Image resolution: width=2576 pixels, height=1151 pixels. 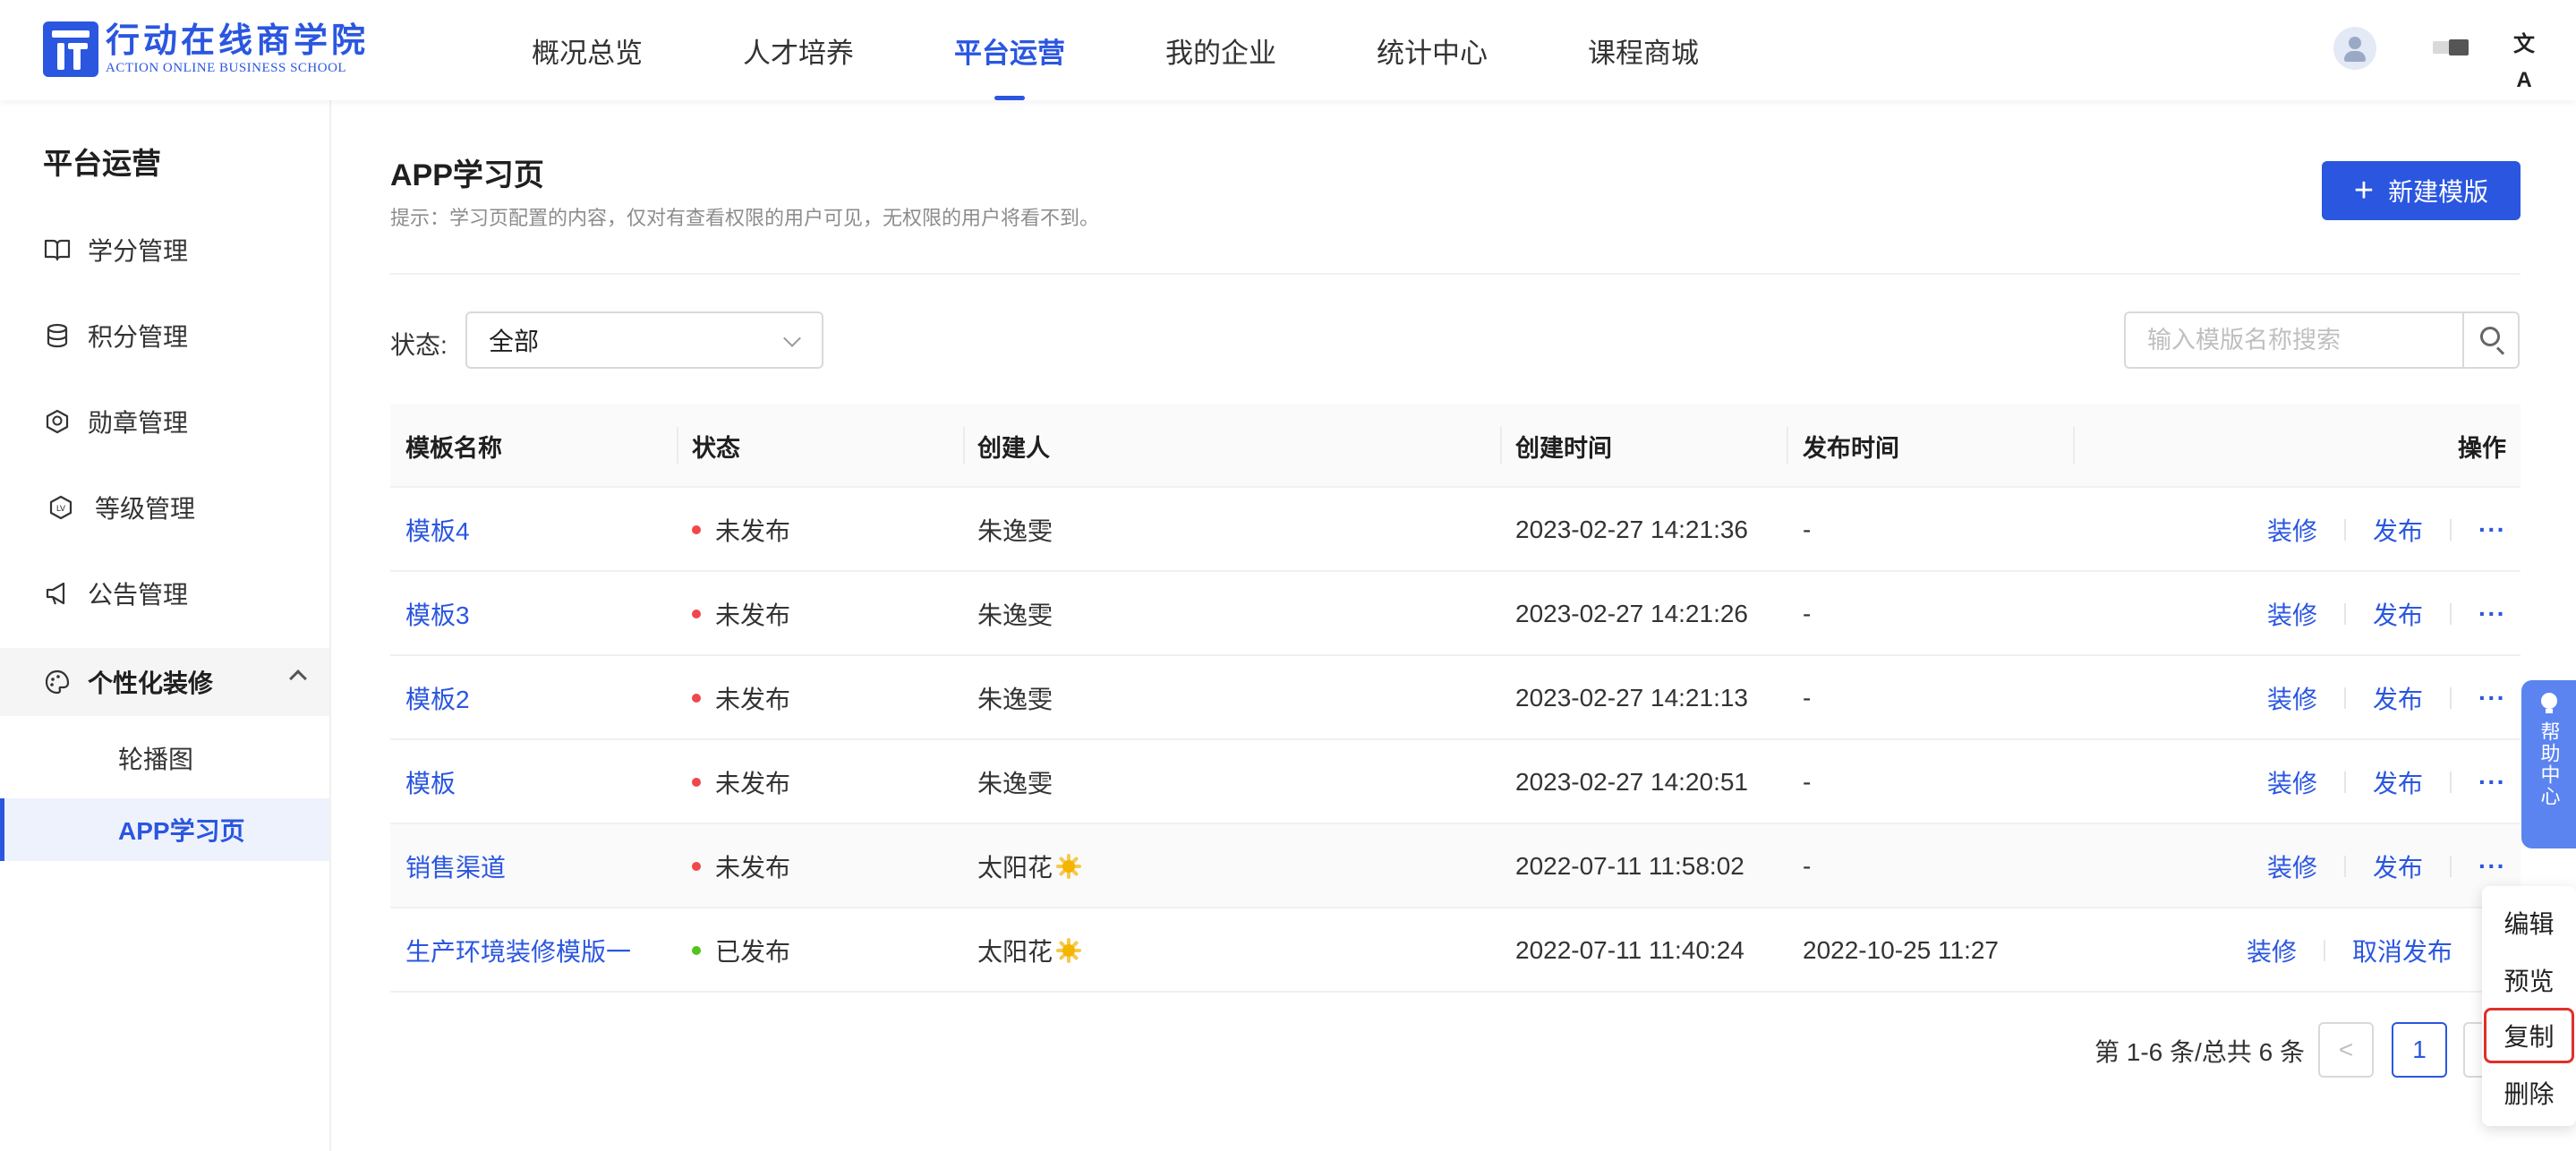 What do you see at coordinates (2419, 1050) in the screenshot?
I see `pagination-page-1: 1` at bounding box center [2419, 1050].